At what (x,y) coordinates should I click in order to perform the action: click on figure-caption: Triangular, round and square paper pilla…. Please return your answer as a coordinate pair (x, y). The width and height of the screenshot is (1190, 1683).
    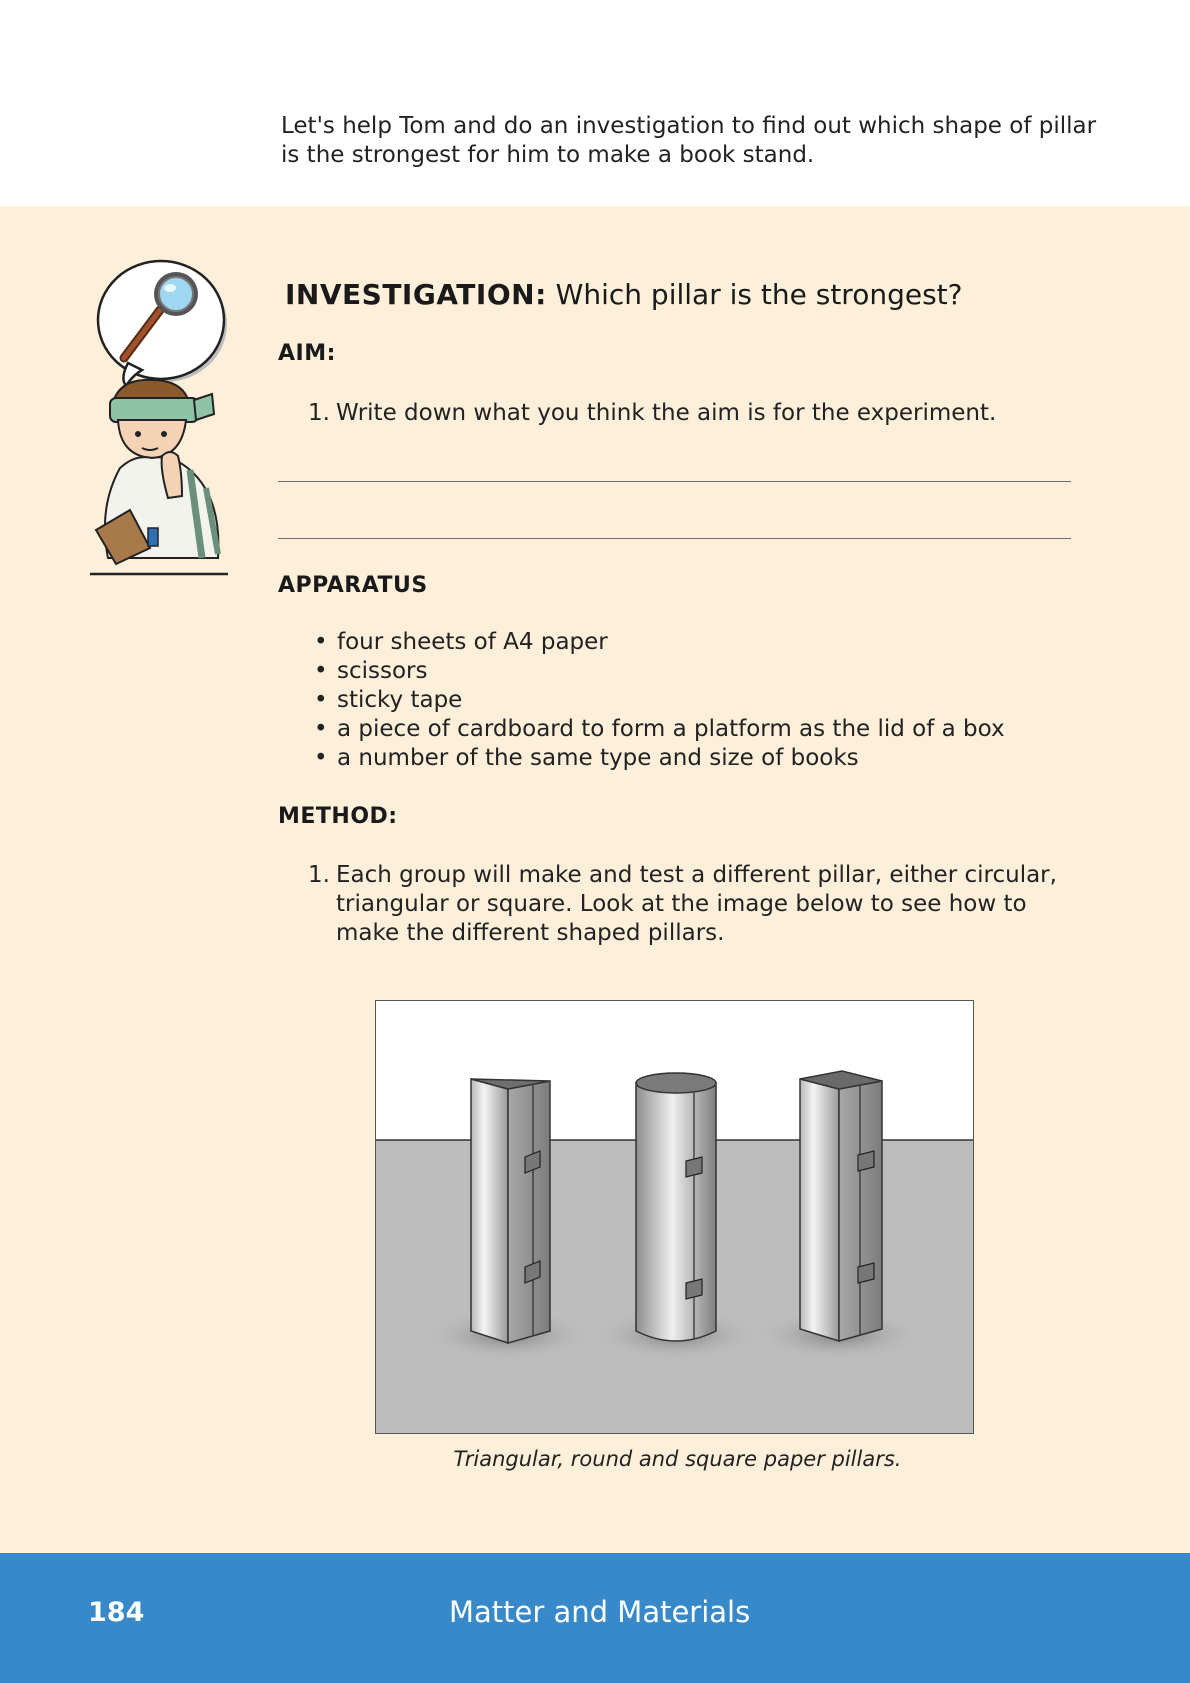
    Looking at the image, I should click on (677, 1459).